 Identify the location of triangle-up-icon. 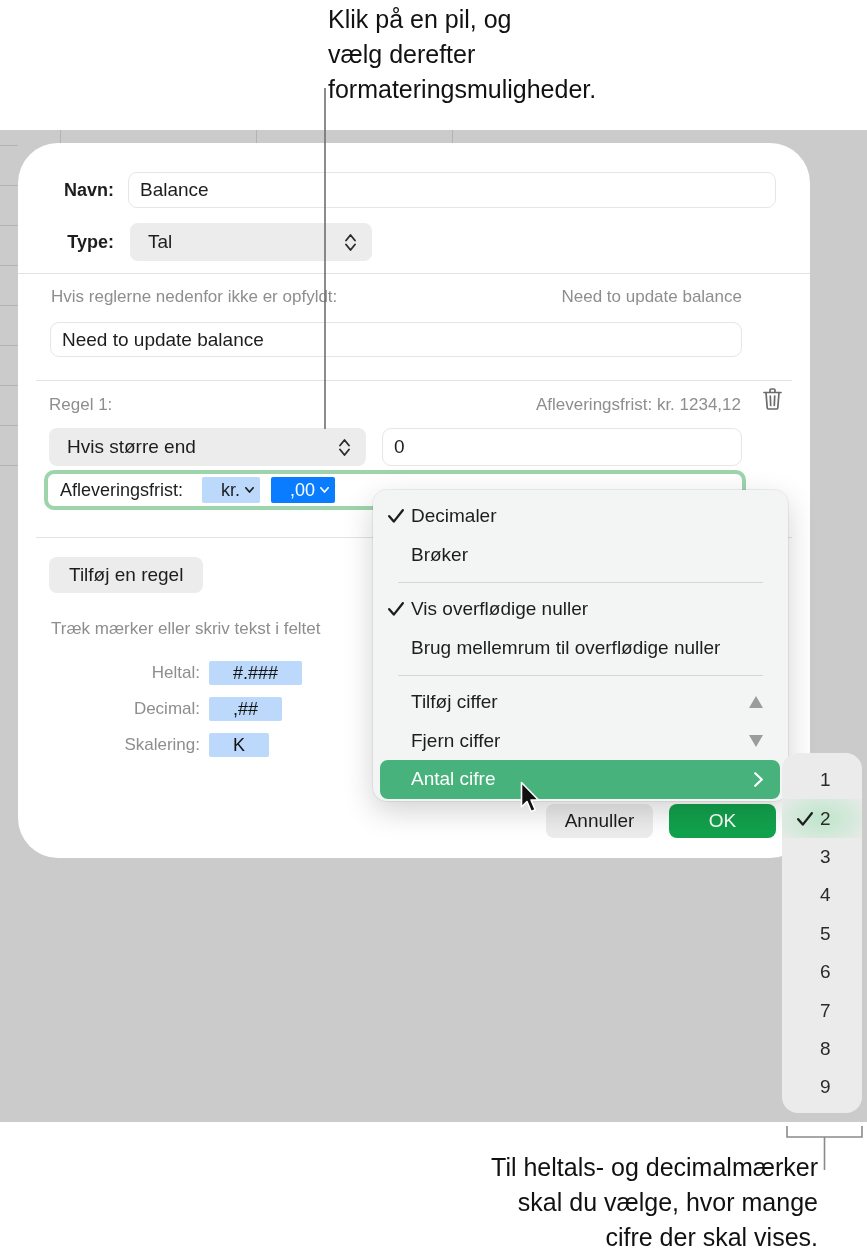
(756, 702).